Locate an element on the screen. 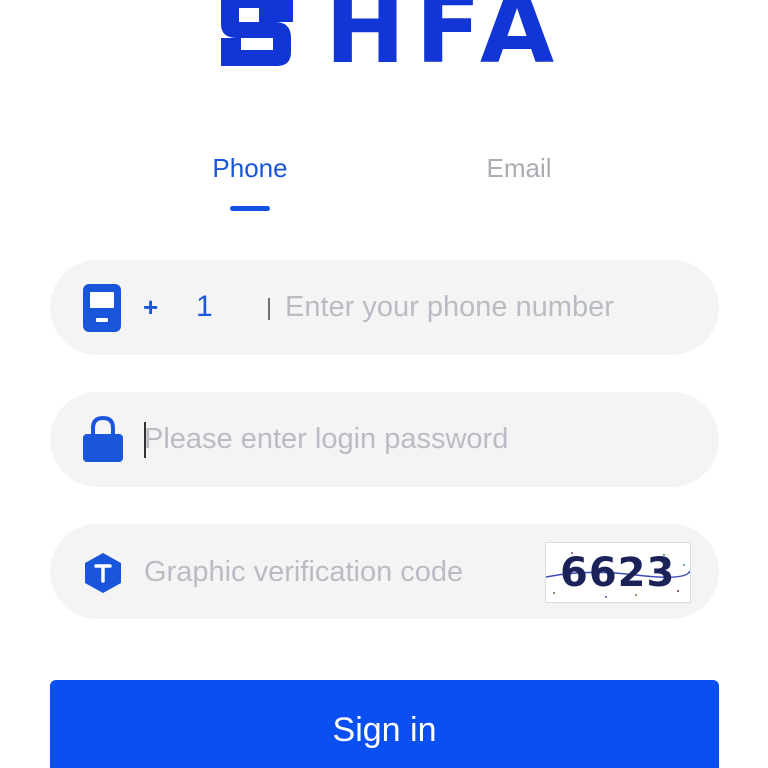 The image size is (768, 768). logo-text: HFA is located at coordinates (445, 42).